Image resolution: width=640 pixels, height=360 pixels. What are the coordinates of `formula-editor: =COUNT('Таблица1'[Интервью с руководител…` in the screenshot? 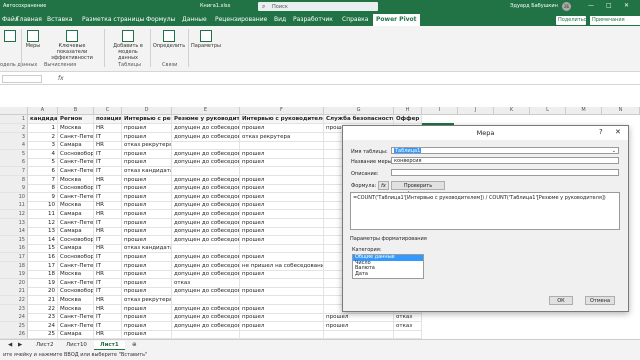 It's located at (485, 211).